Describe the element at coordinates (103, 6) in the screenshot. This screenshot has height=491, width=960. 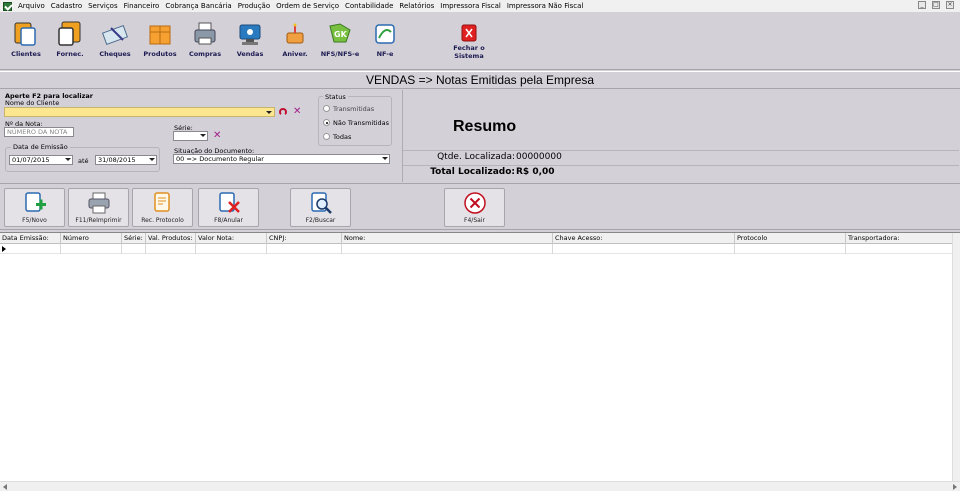
I see `menu-servicos: Serviços` at that location.